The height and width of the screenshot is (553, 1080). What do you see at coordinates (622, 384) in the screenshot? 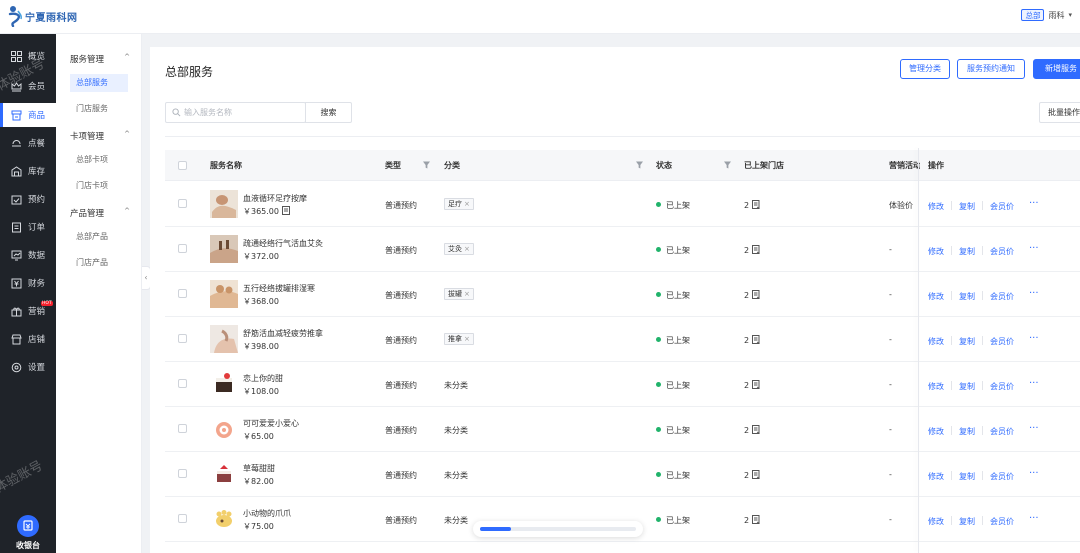
I see `table-row: 恋上你的甜 ￥108.00 普通预约 未分类 已上架 2 - 修改 复制 会员价 ···` at bounding box center [622, 384].